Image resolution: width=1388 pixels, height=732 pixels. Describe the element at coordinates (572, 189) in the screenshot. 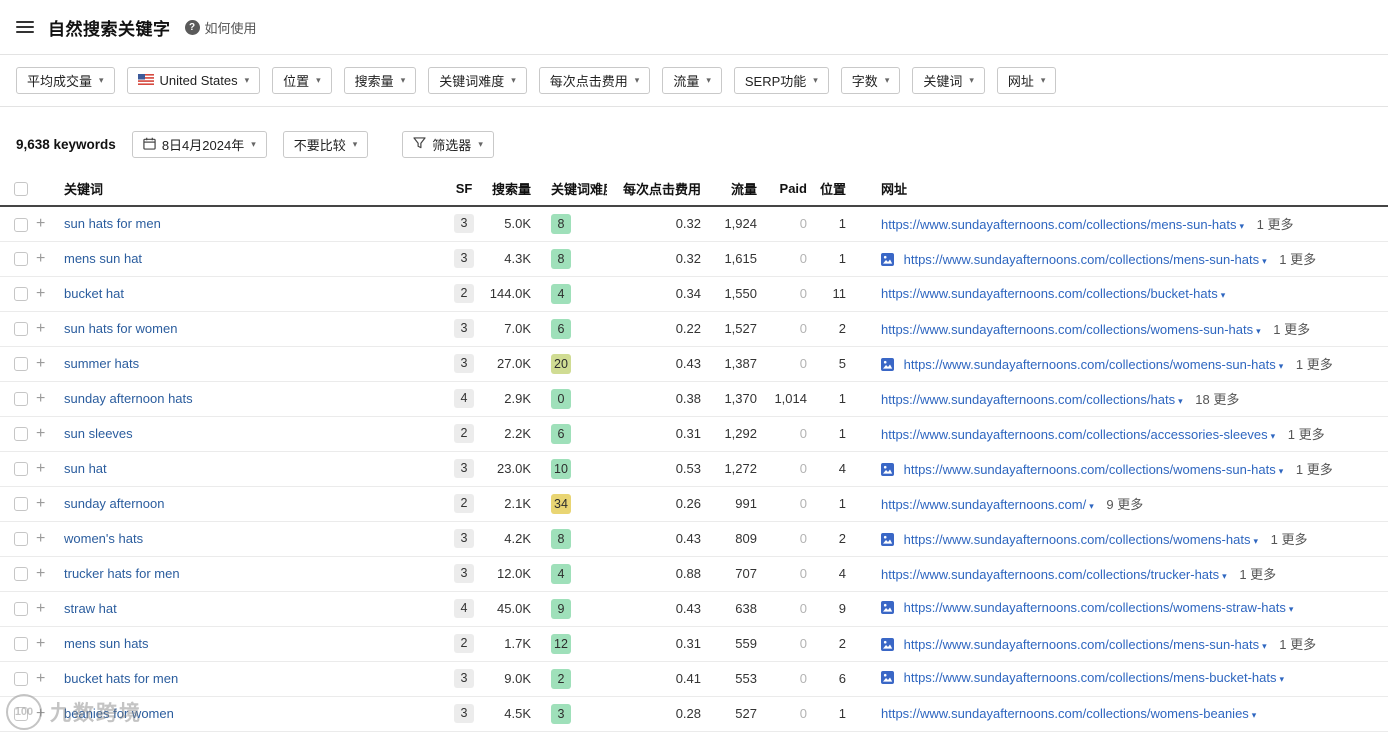

I see `col-header-kd: 关键词难度` at that location.